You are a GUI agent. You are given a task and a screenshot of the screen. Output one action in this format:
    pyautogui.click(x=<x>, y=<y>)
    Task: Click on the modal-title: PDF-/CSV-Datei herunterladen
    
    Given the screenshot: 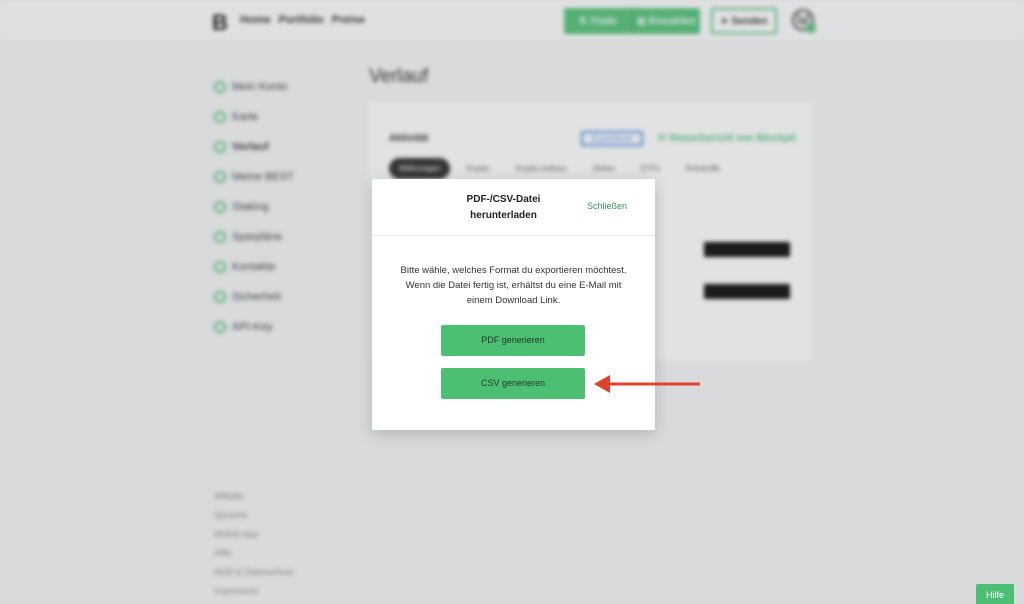 What is the action you would take?
    pyautogui.click(x=503, y=207)
    